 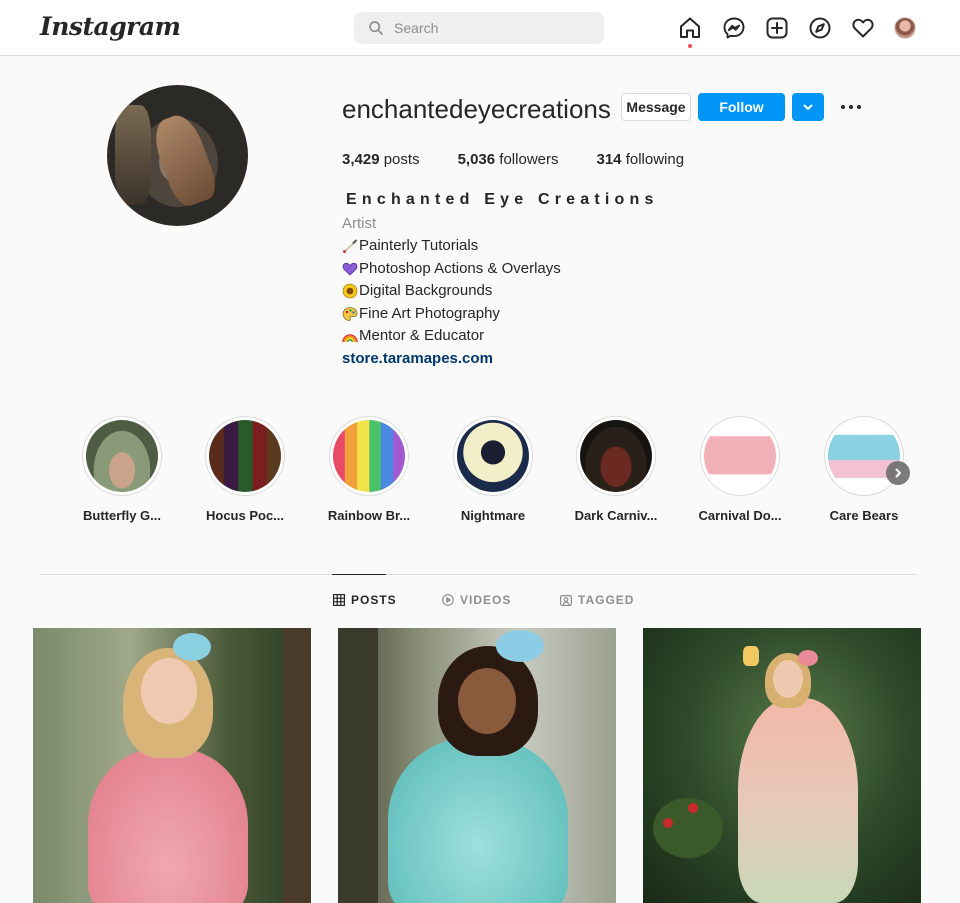 What do you see at coordinates (820, 28) in the screenshot?
I see `explore-icon` at bounding box center [820, 28].